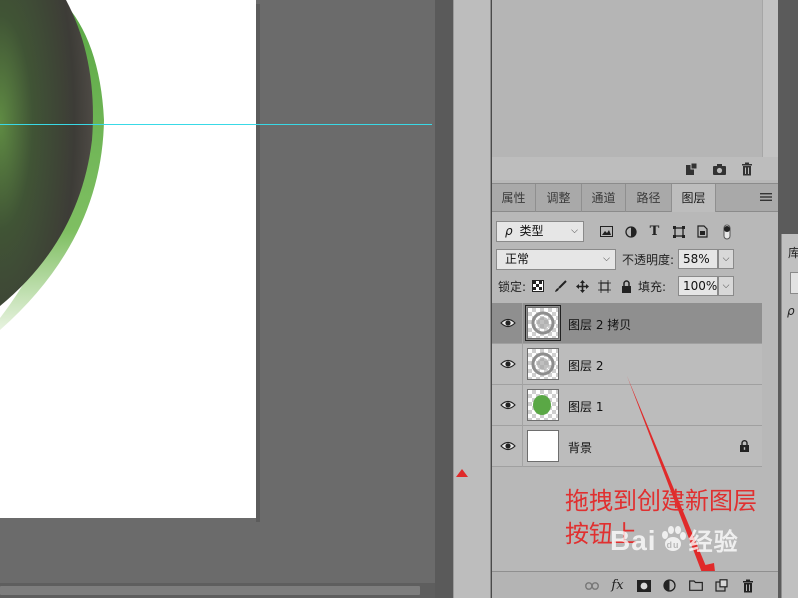 This screenshot has width=798, height=598. I want to click on layer-row: 图层 1, so click(627, 405).